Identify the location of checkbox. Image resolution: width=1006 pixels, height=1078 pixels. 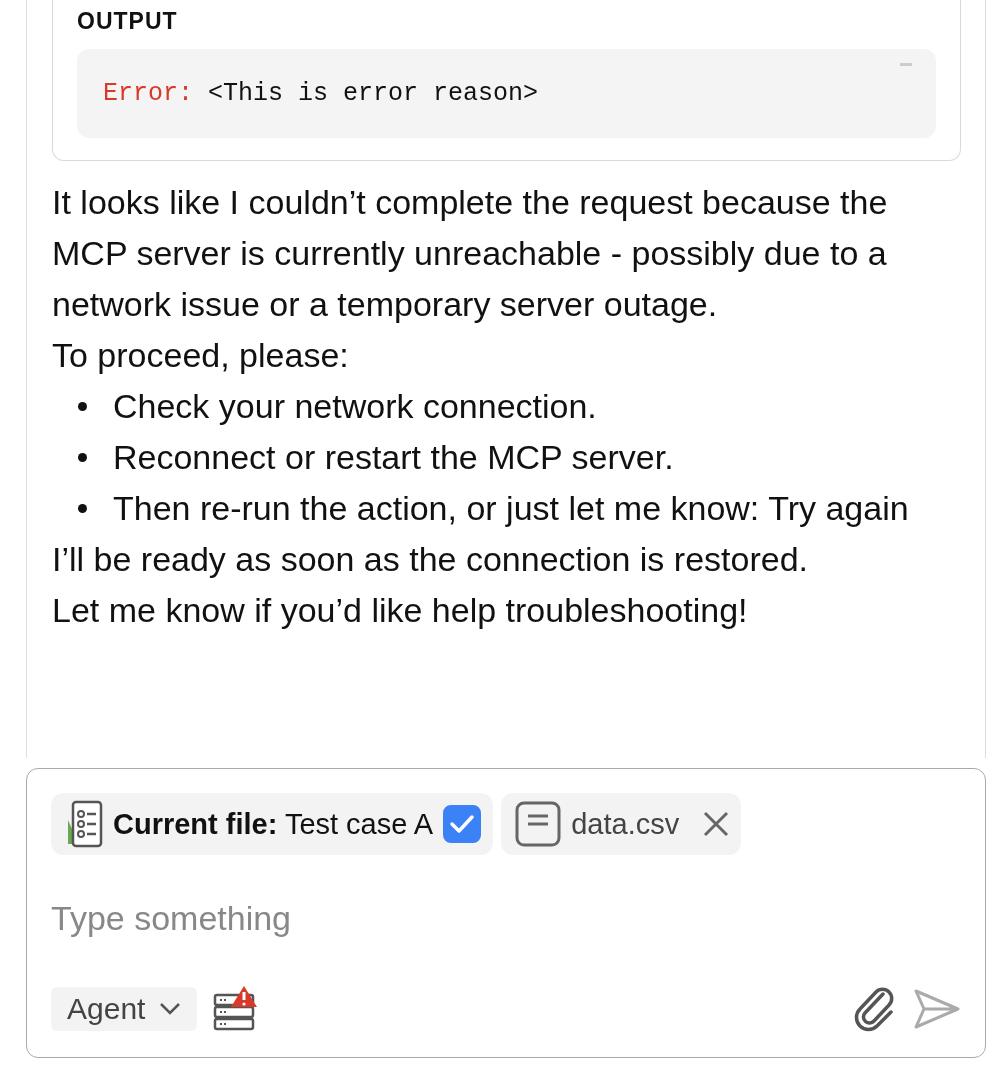
(462, 824).